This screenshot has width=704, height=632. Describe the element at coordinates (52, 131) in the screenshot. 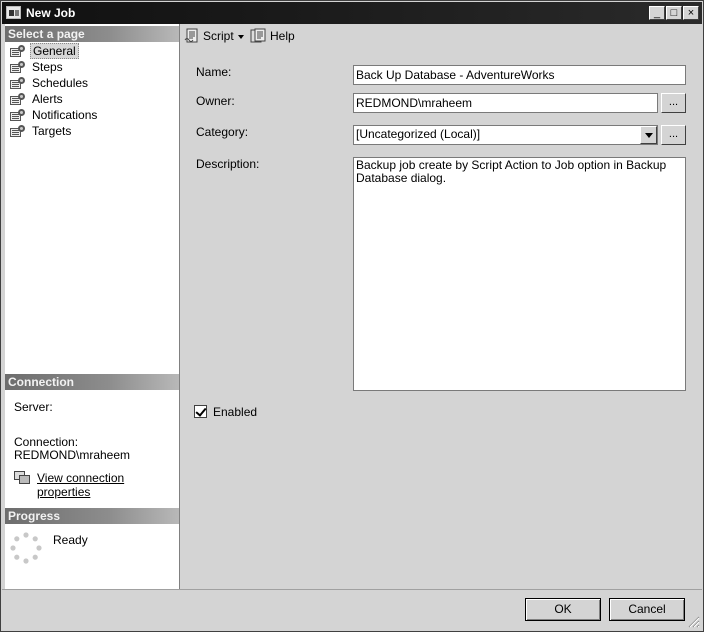

I see `sidebar-item-label: Targets` at that location.